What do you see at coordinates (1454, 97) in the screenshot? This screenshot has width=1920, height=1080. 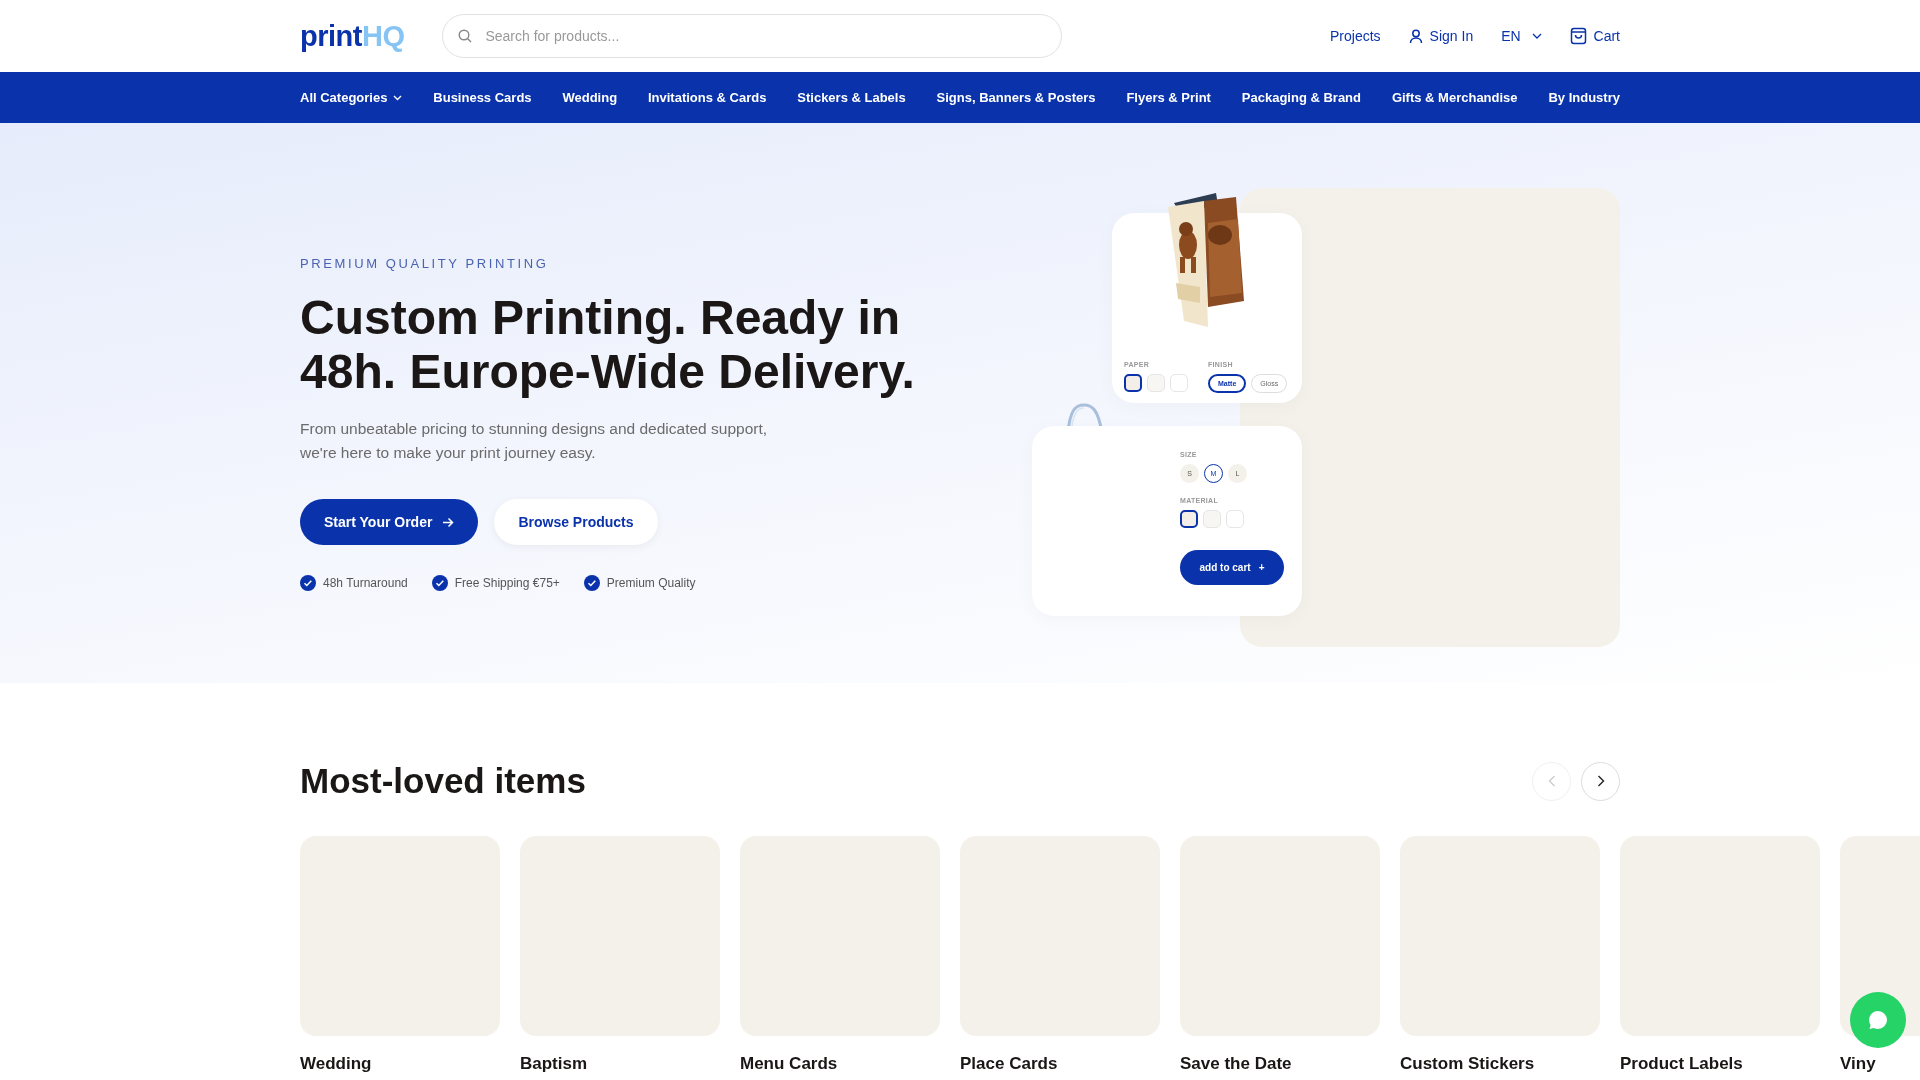 I see `category-link: Gifts & Merchandise` at bounding box center [1454, 97].